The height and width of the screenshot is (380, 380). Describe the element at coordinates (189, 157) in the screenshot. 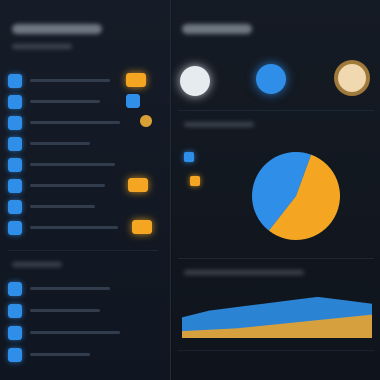

I see `legend-swatch-blue` at that location.